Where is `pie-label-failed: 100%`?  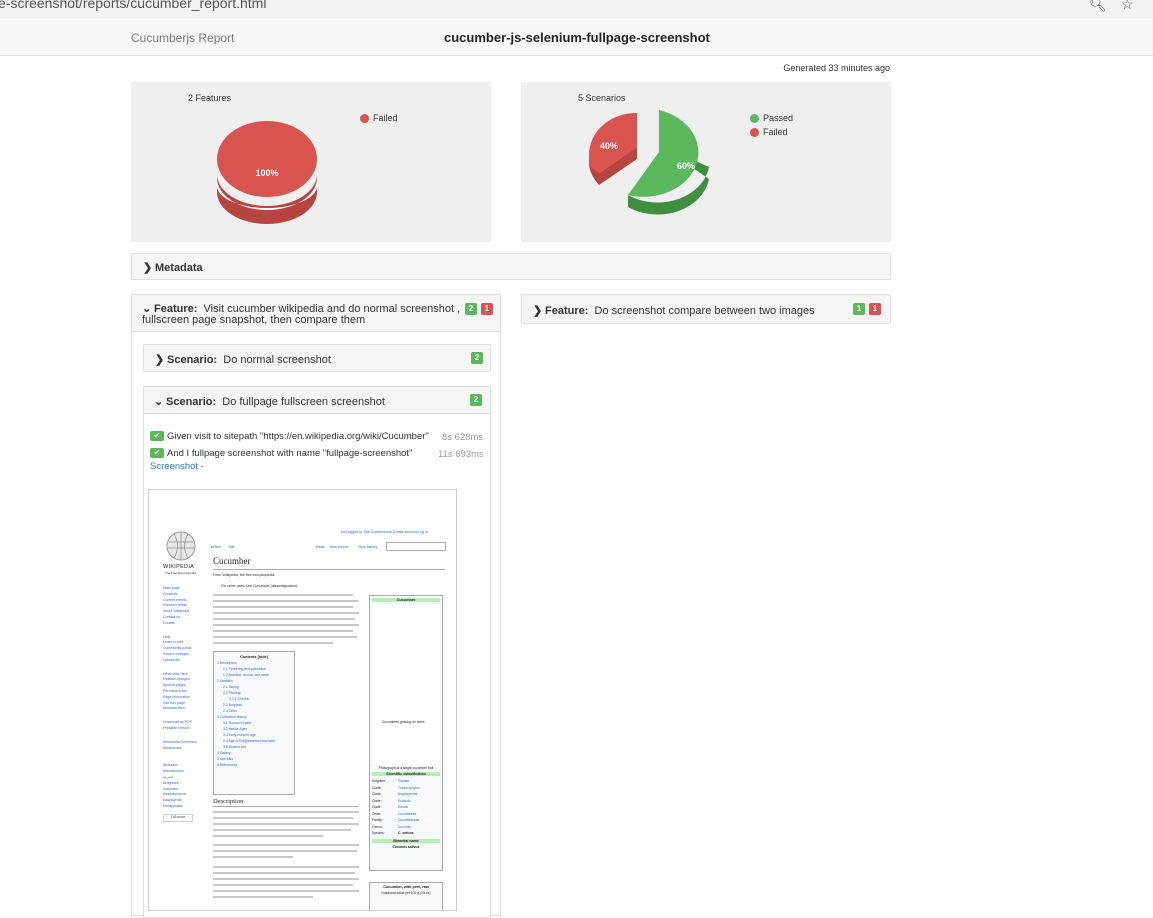
pie-label-failed: 100% is located at coordinates (266, 173).